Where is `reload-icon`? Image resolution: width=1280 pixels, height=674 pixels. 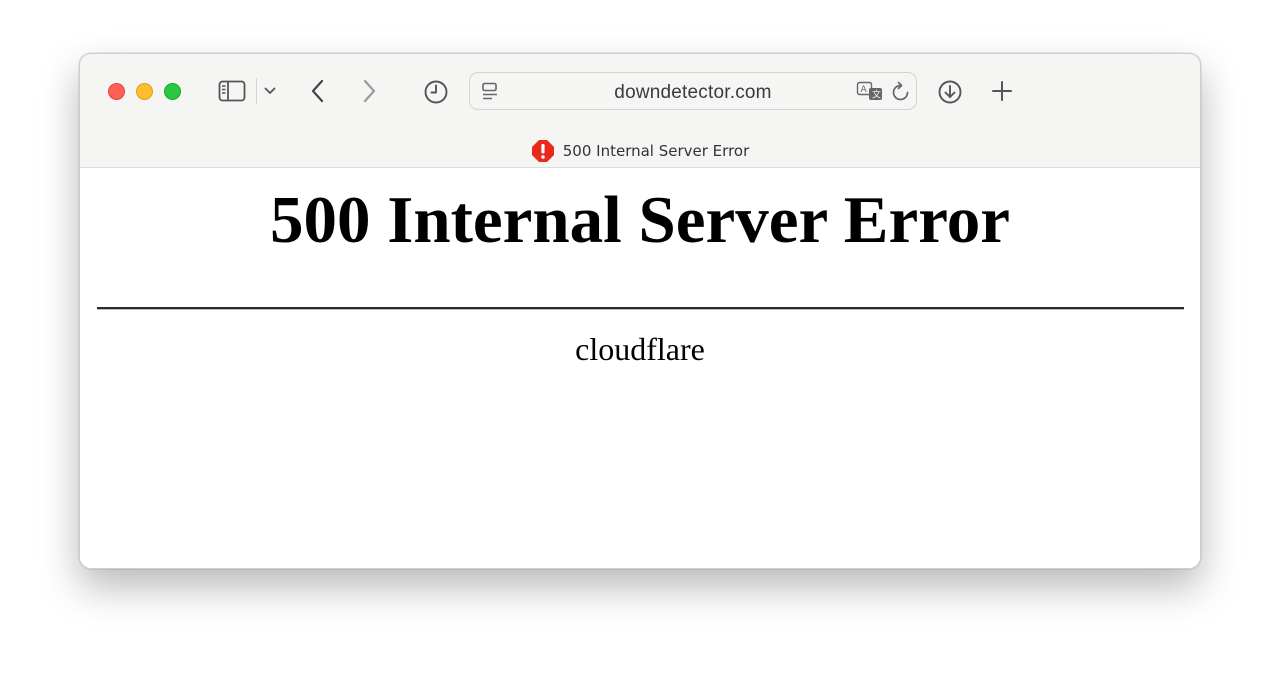
reload-icon is located at coordinates (901, 92).